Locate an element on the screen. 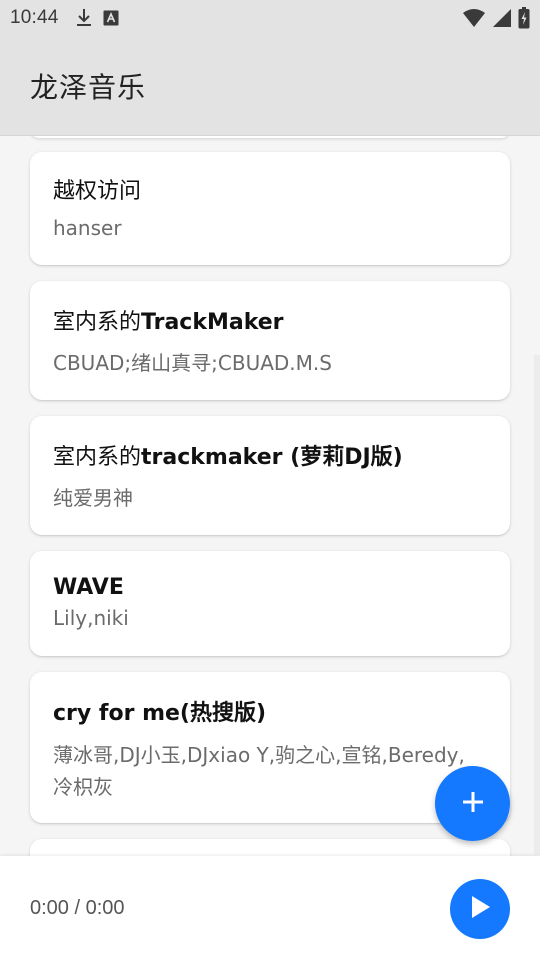  song-title: cry for me(热搜版) is located at coordinates (160, 713).